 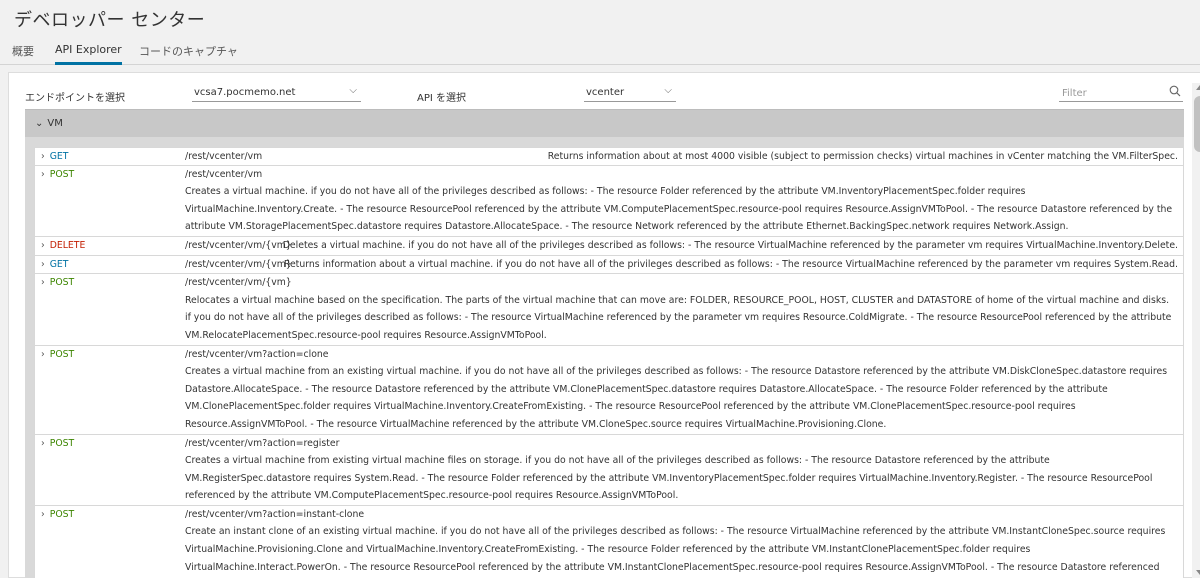 What do you see at coordinates (245, 92) in the screenshot?
I see `endpoint-select-value: vcsa7.pocmemo.net` at bounding box center [245, 92].